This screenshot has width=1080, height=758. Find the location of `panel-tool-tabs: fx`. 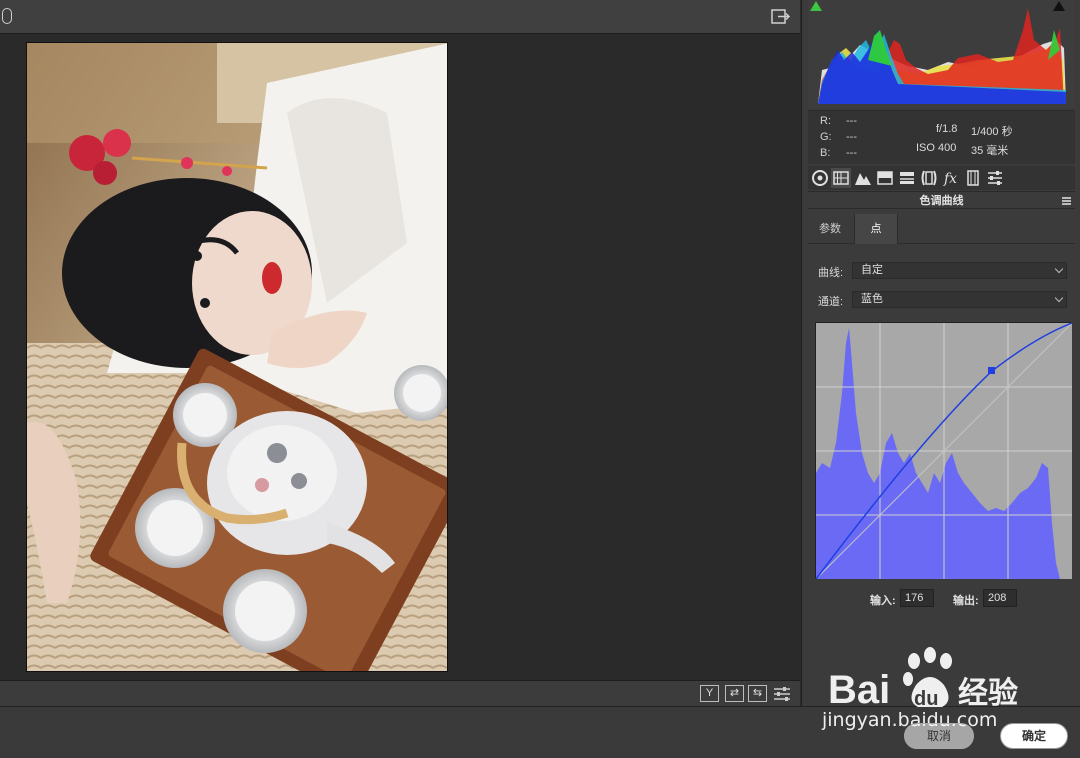

panel-tool-tabs: fx is located at coordinates (941, 178).